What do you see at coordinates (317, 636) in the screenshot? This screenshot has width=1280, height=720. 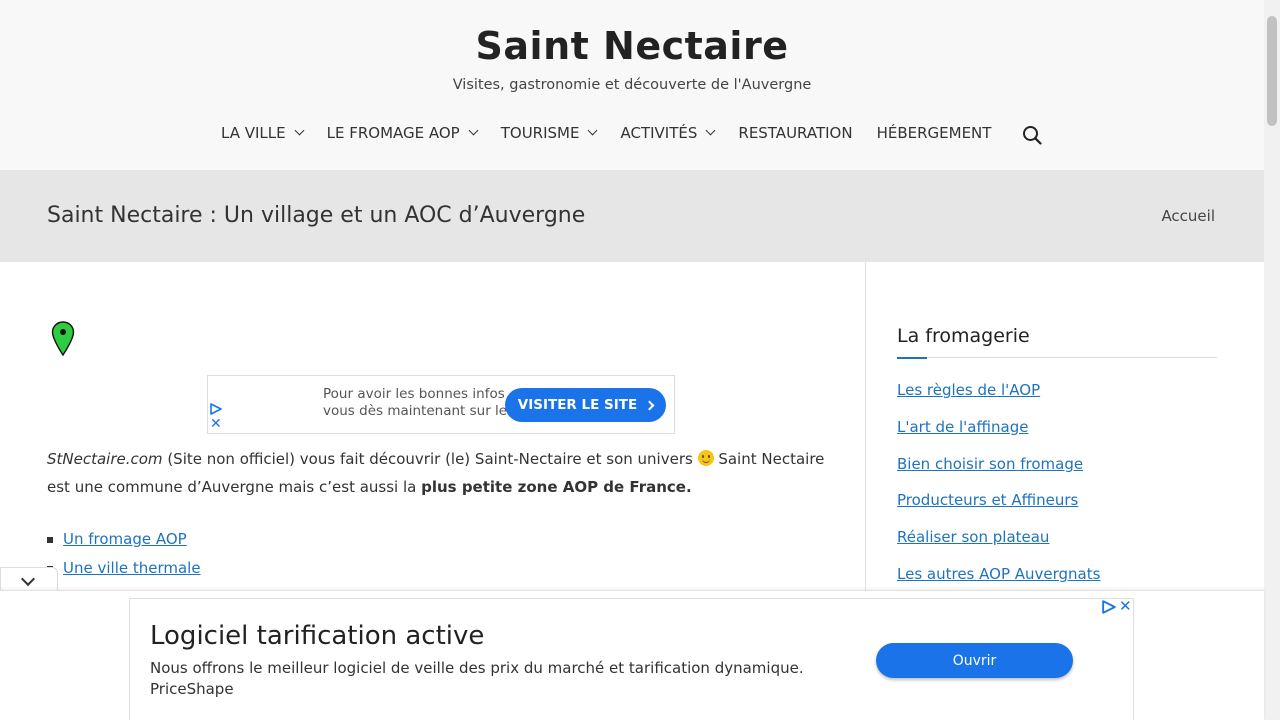 I see `anchor-ad-headline: Logiciel tarification active` at bounding box center [317, 636].